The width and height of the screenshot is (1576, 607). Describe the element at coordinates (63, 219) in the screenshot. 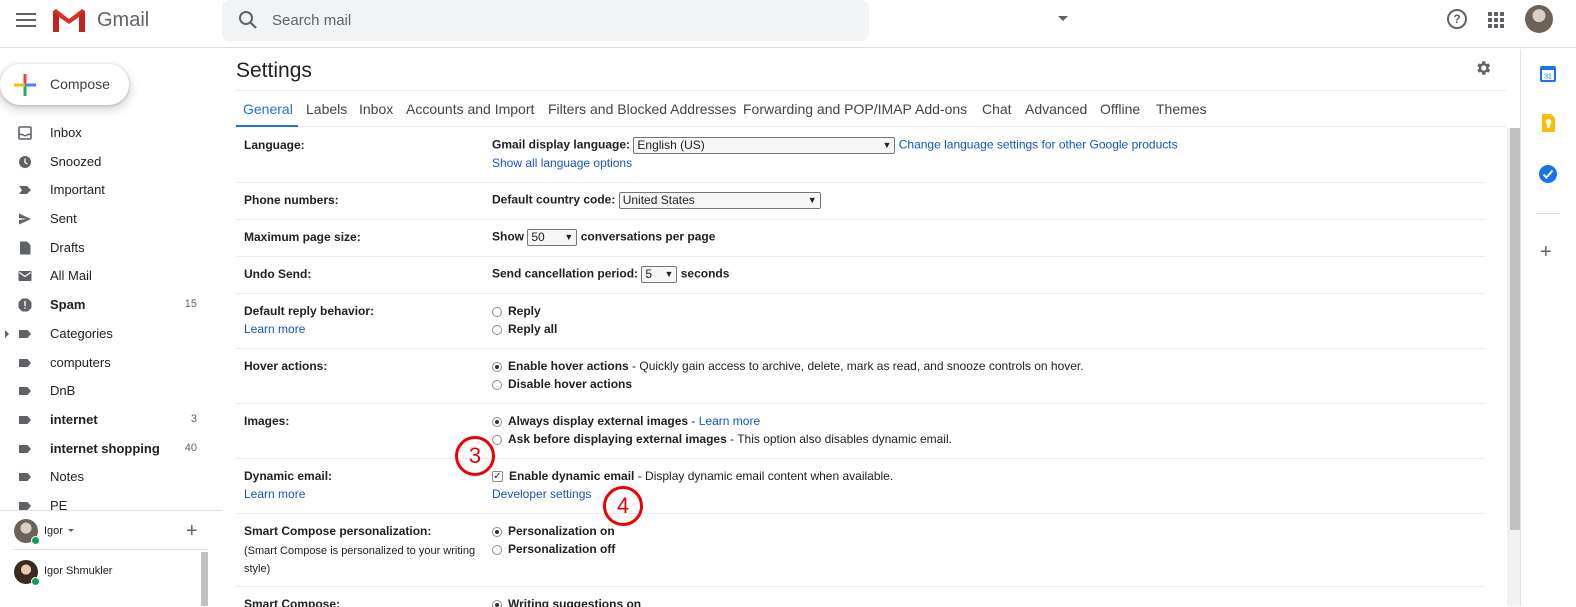

I see `sidebar-item-label: Sent` at that location.